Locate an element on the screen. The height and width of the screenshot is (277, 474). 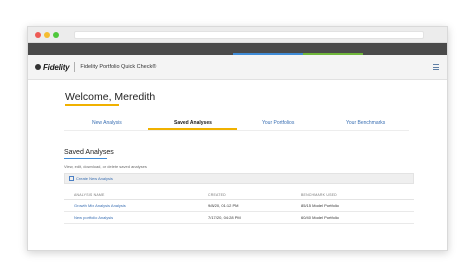
created-date: 7/17/20, 04:28 PM is located at coordinates (224, 217).